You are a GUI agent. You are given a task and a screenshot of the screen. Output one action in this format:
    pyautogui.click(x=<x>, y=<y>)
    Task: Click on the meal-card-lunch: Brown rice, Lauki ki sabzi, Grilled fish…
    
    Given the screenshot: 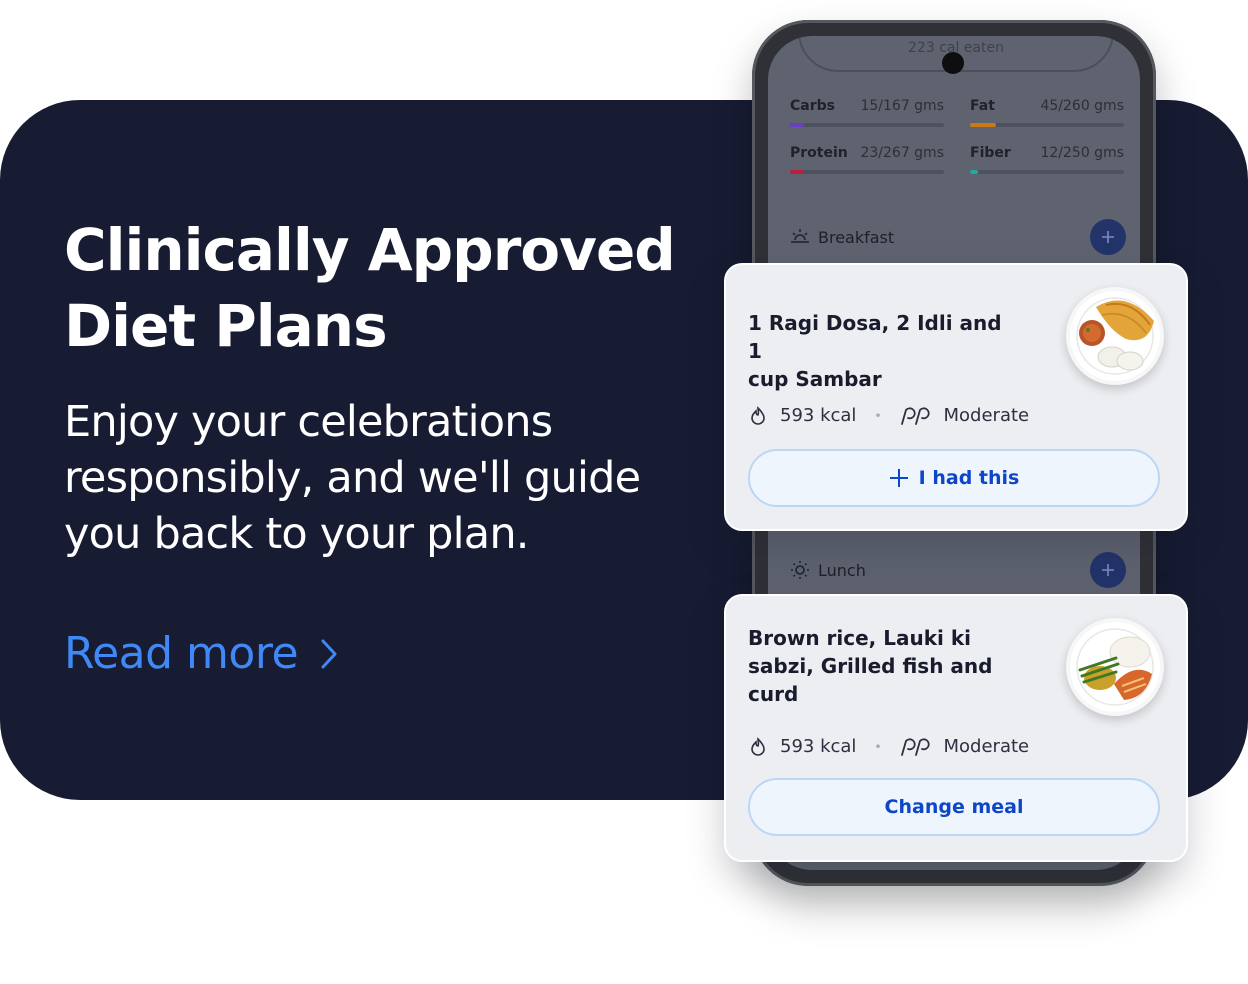 What is the action you would take?
    pyautogui.click(x=956, y=728)
    